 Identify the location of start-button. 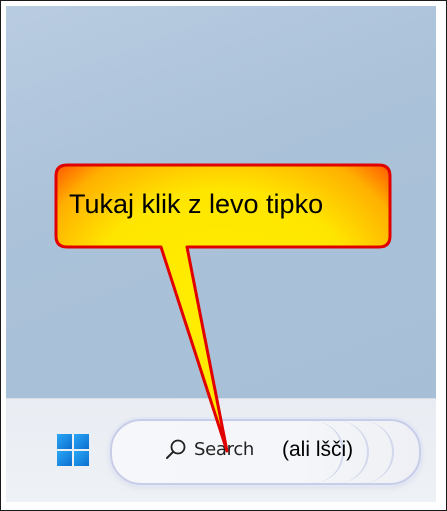
(73, 450).